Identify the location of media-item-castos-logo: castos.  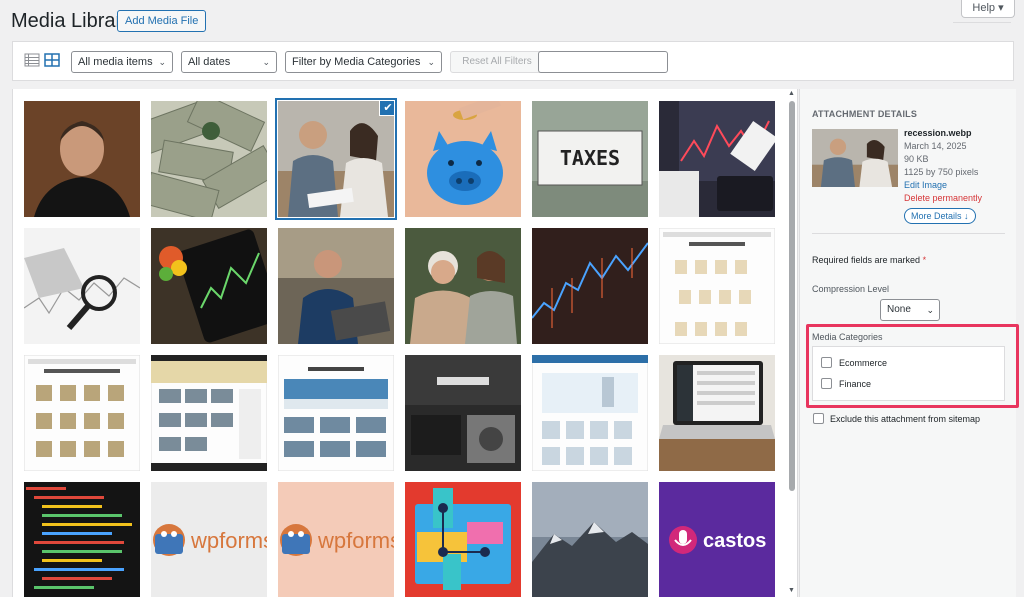
(717, 539).